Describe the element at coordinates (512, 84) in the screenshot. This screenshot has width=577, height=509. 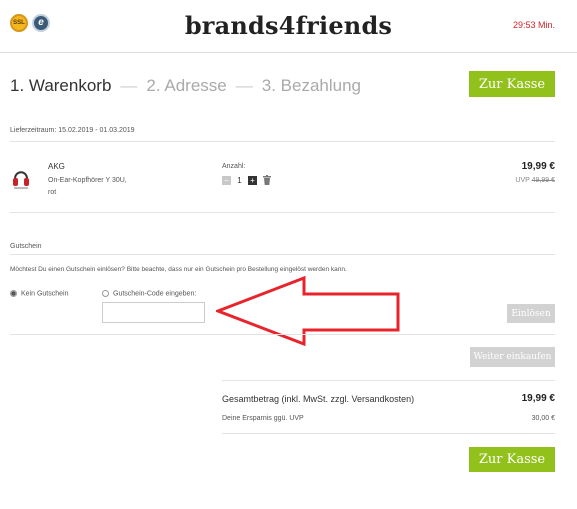
I see `checkout-button-top: Zur Kasse` at that location.